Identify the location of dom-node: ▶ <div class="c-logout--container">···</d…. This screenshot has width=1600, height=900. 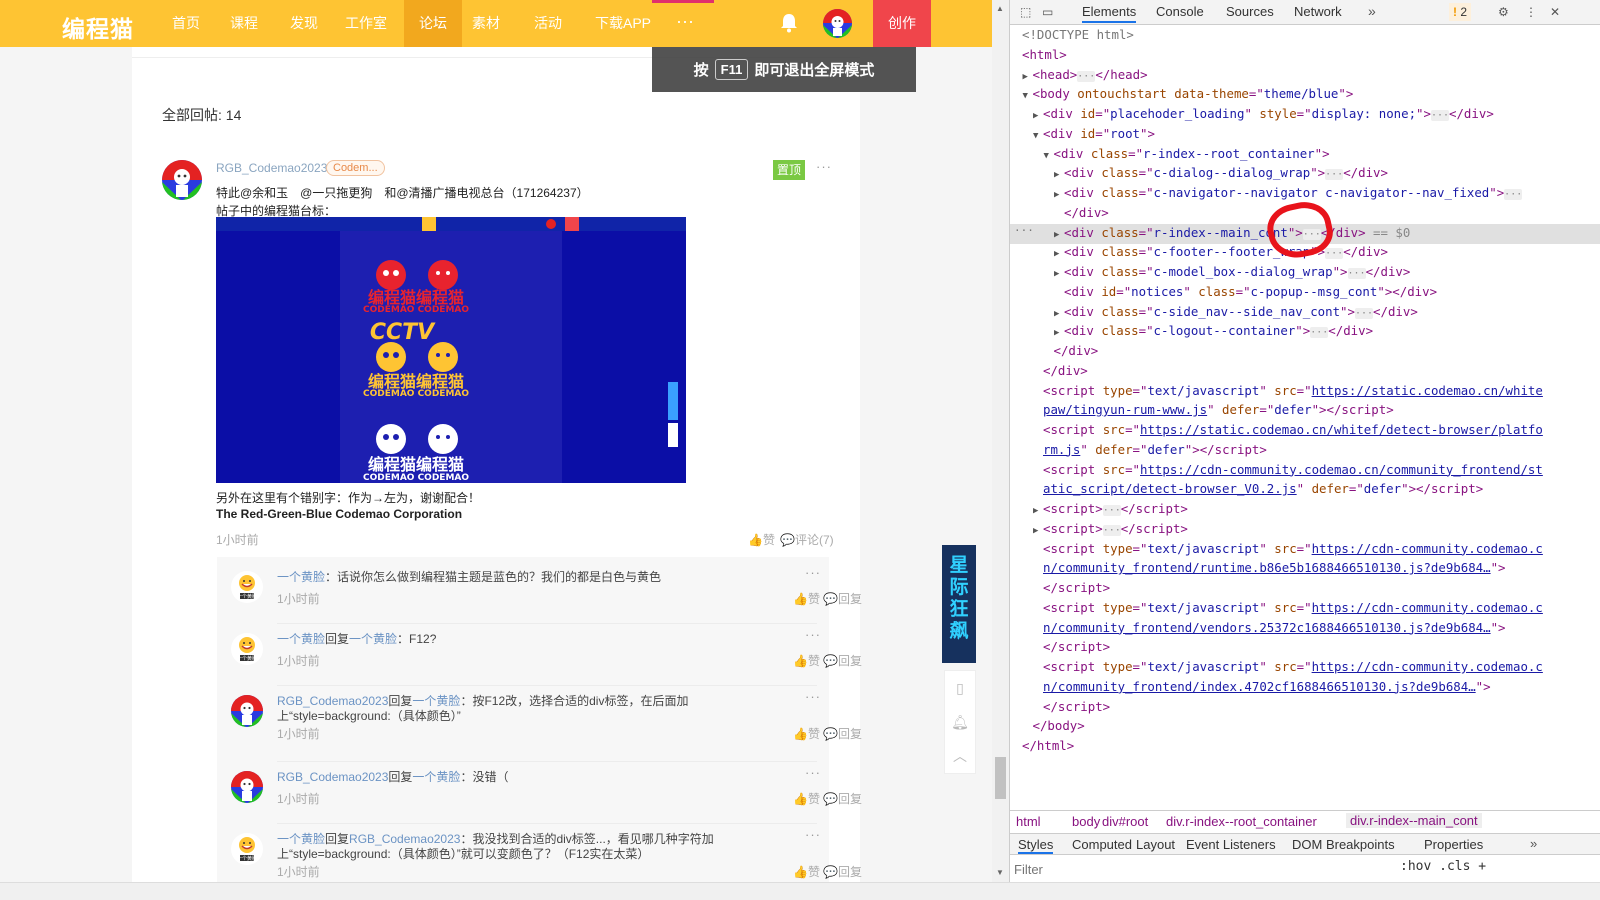
(1213, 332).